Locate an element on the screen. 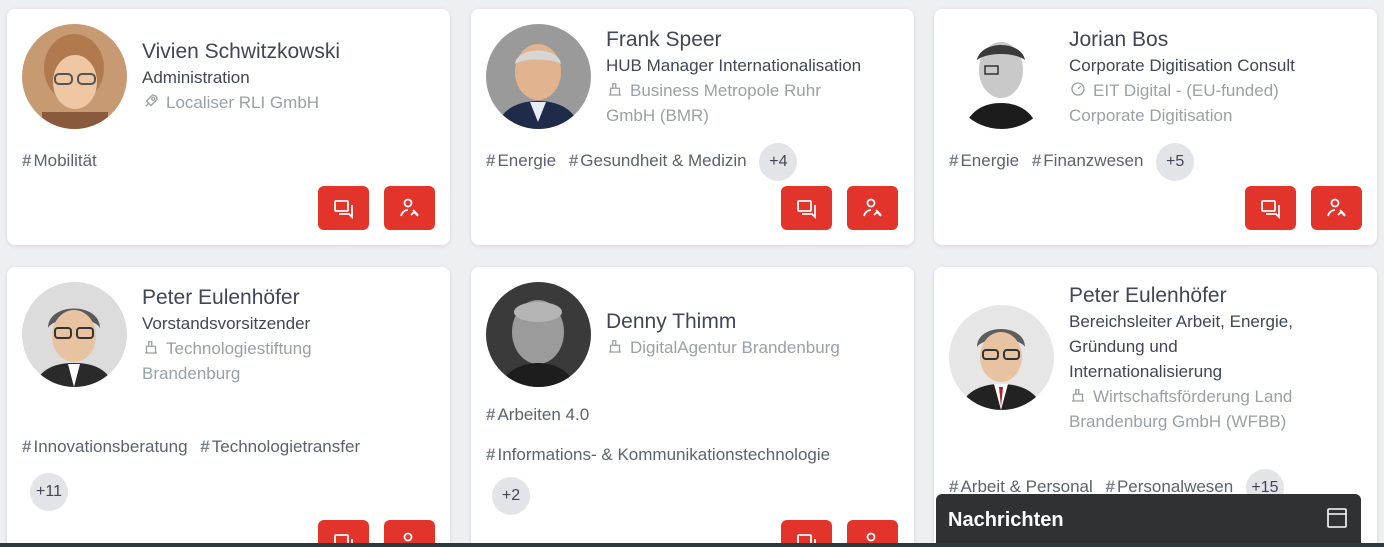 Image resolution: width=1384 pixels, height=547 pixels. tag-list: # Energie # Finanzwesen +5 is located at coordinates (1158, 162).